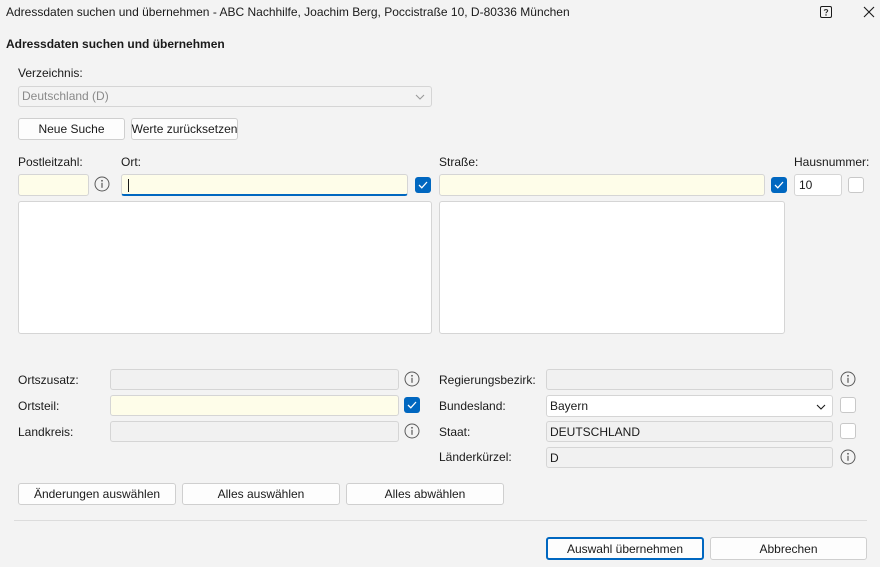  I want to click on country-code-label: Länderkürzel:, so click(475, 457).